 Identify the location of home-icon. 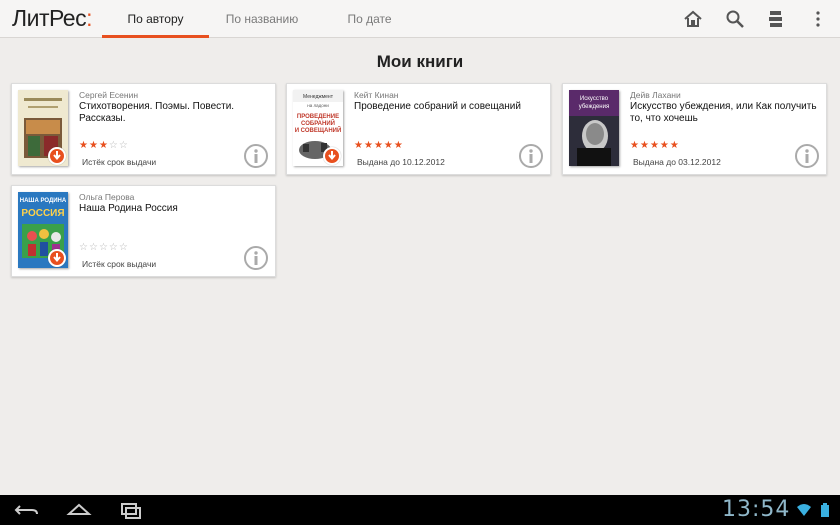
(693, 19).